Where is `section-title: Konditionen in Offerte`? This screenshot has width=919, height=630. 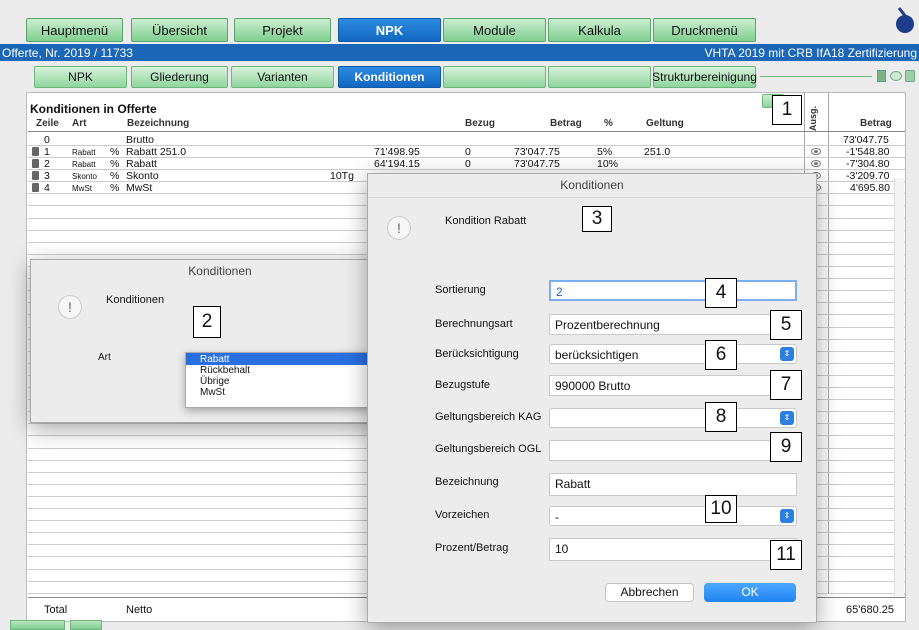
section-title: Konditionen in Offerte is located at coordinates (93, 109).